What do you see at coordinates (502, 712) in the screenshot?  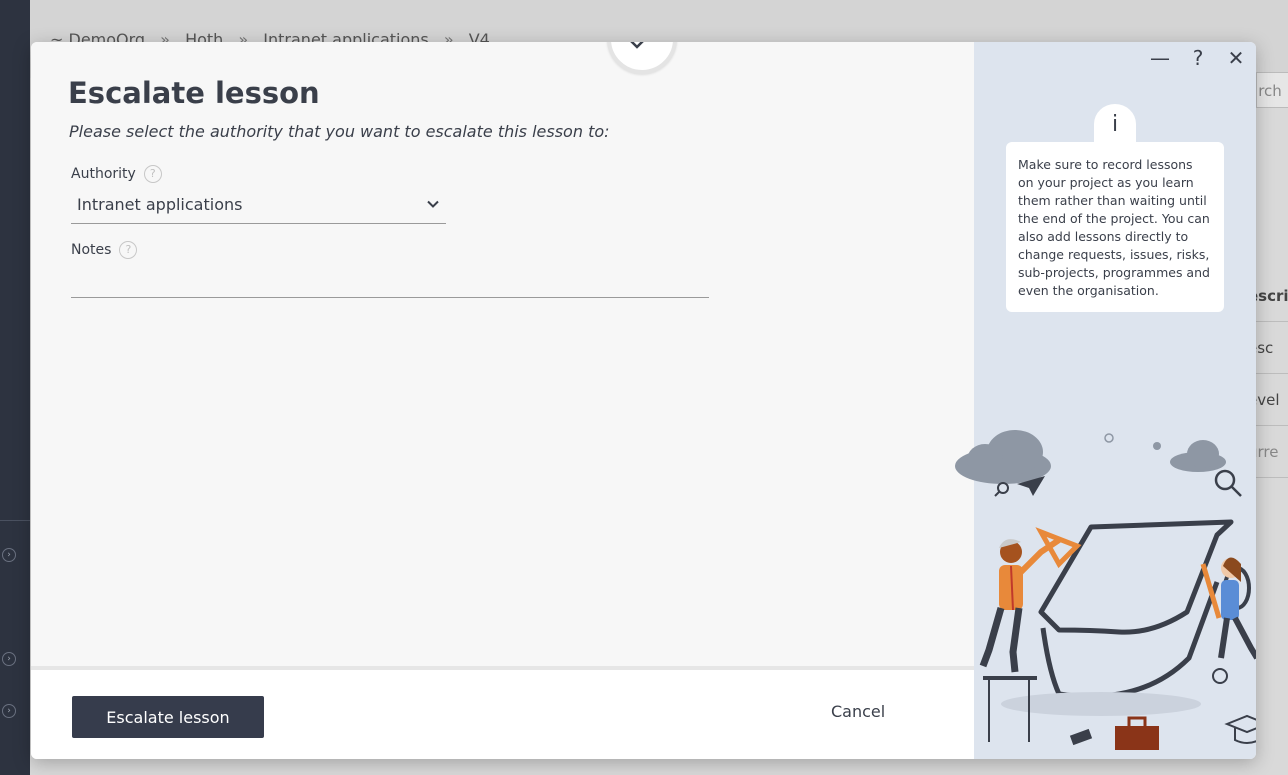 I see `dialog-footer: Escalate lesson Cancel` at bounding box center [502, 712].